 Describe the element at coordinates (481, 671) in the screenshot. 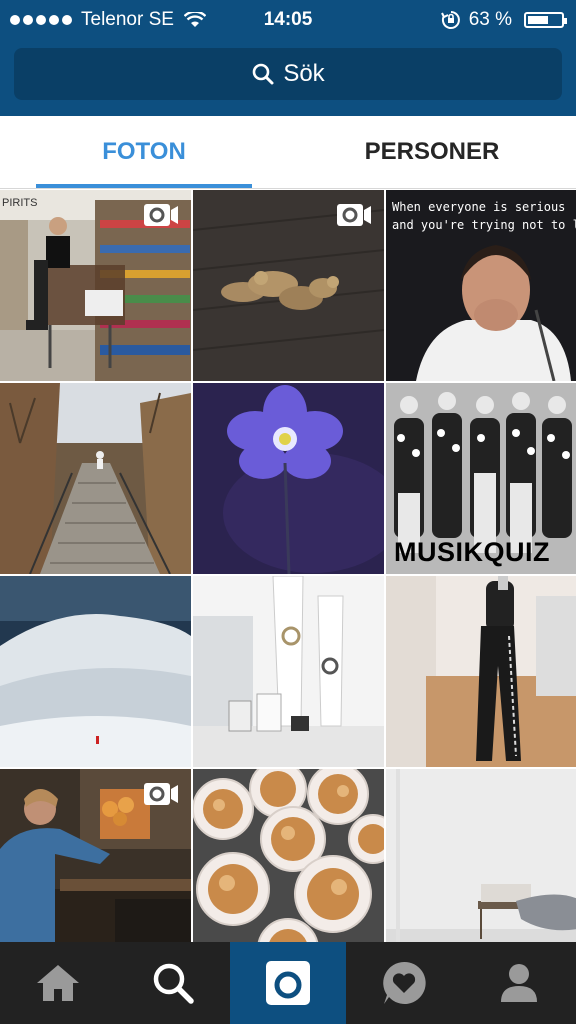

I see `photo-mirror-selfie` at that location.